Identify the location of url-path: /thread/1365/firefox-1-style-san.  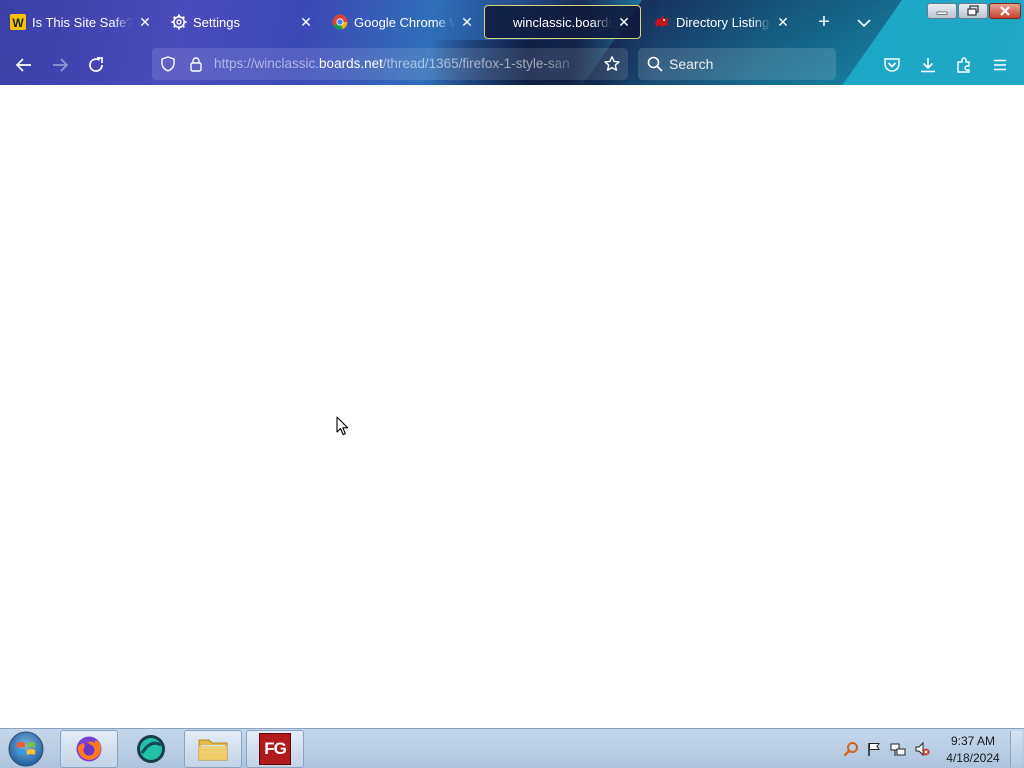
(476, 63).